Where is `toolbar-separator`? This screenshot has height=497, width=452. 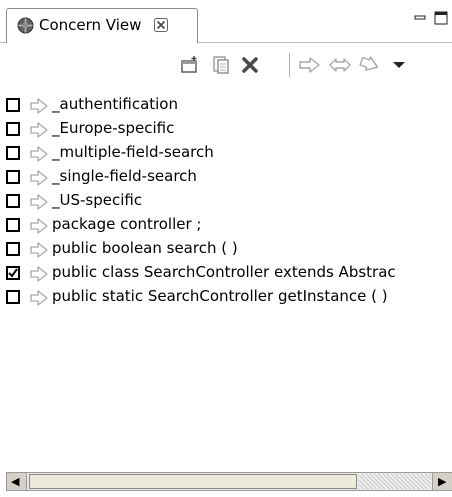 toolbar-separator is located at coordinates (289, 65).